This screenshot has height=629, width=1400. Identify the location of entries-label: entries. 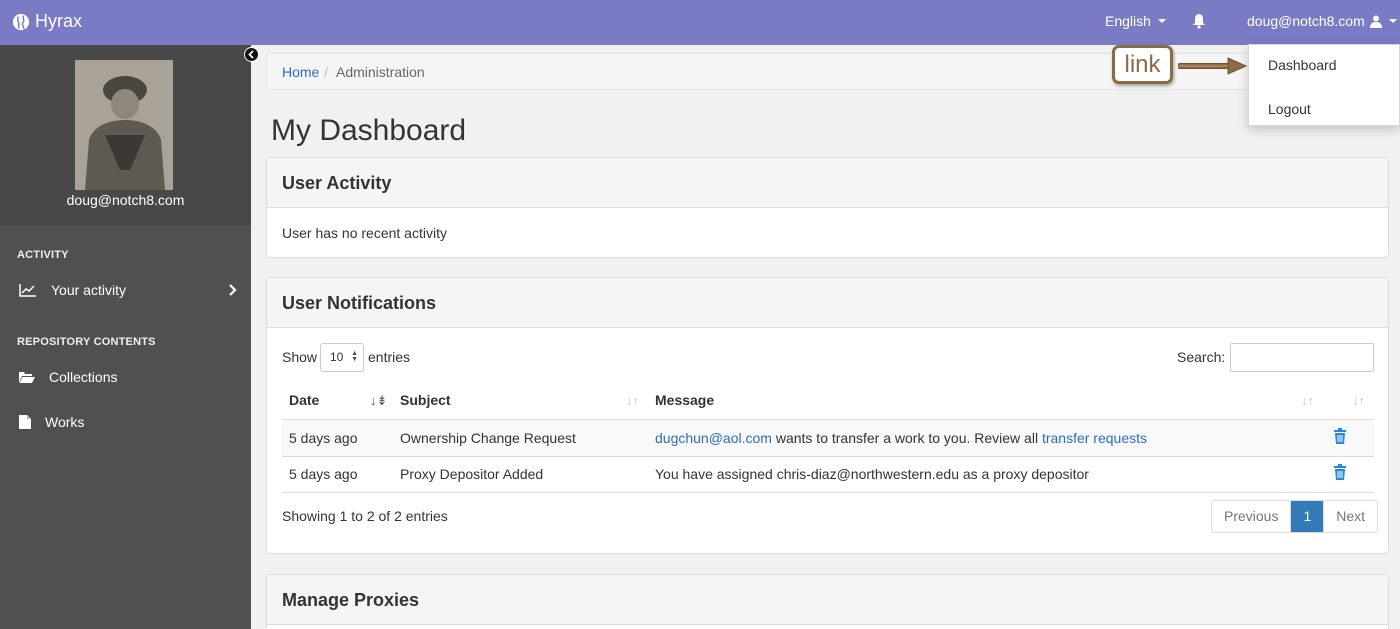
(389, 357).